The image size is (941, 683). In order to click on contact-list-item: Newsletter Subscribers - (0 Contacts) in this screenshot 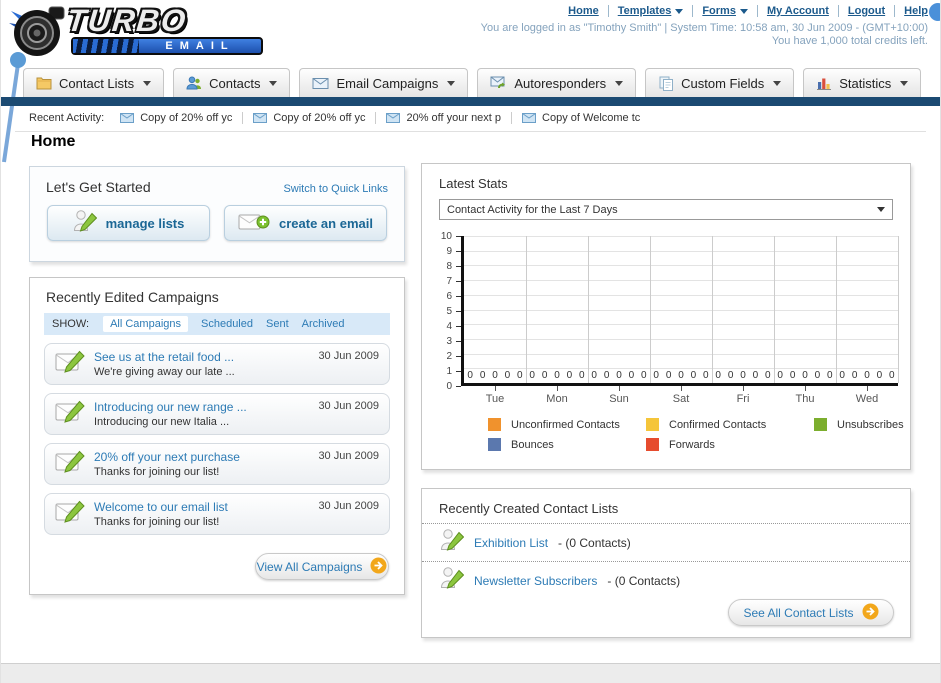, I will do `click(666, 580)`.